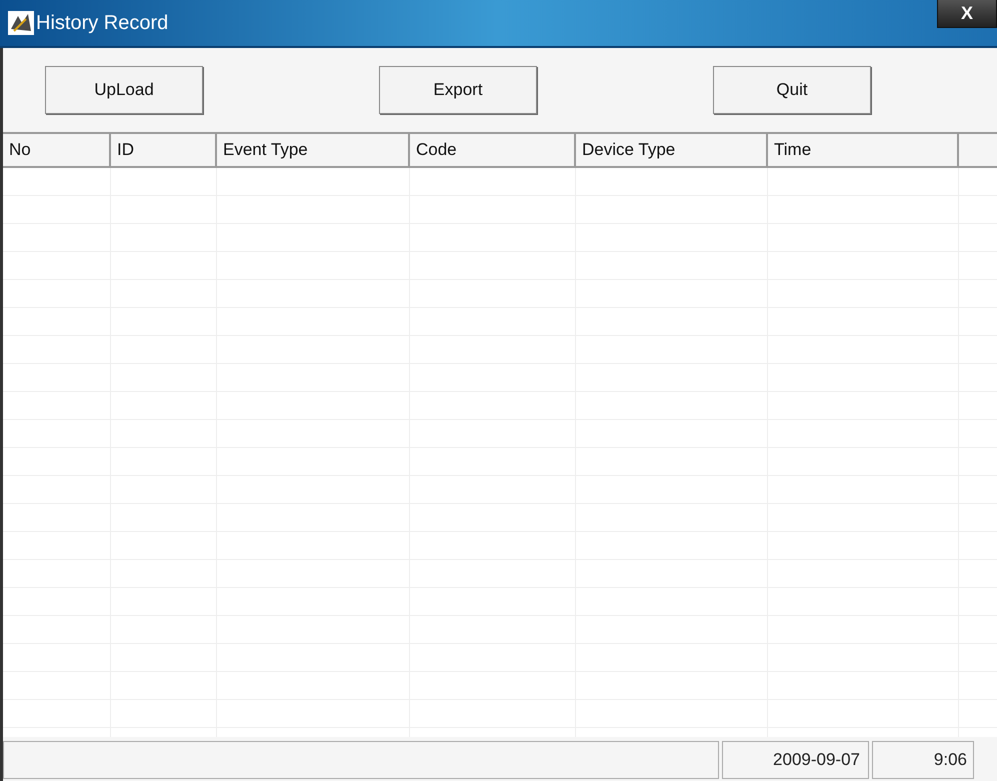 This screenshot has height=781, width=997. What do you see at coordinates (57, 151) in the screenshot?
I see `column-header: No` at bounding box center [57, 151].